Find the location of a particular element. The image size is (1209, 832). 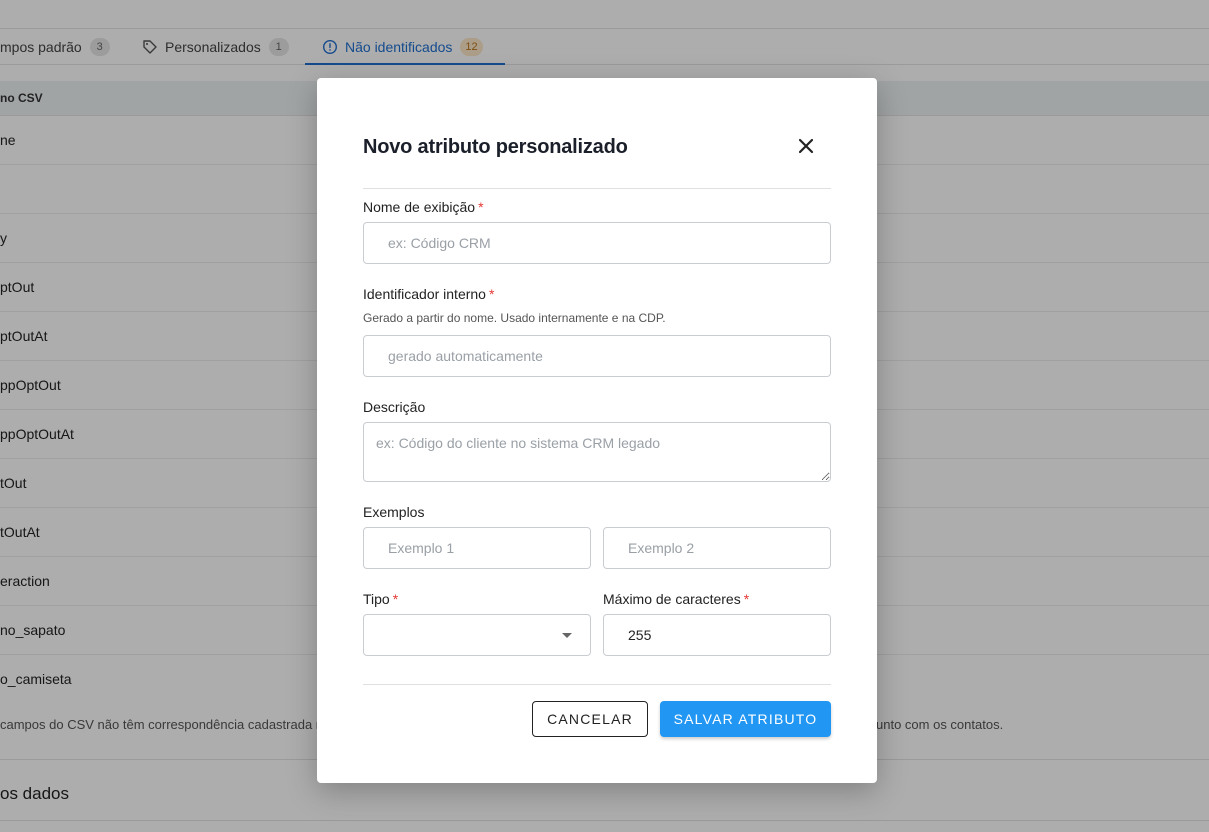

type-label: Tipo * is located at coordinates (380, 599).